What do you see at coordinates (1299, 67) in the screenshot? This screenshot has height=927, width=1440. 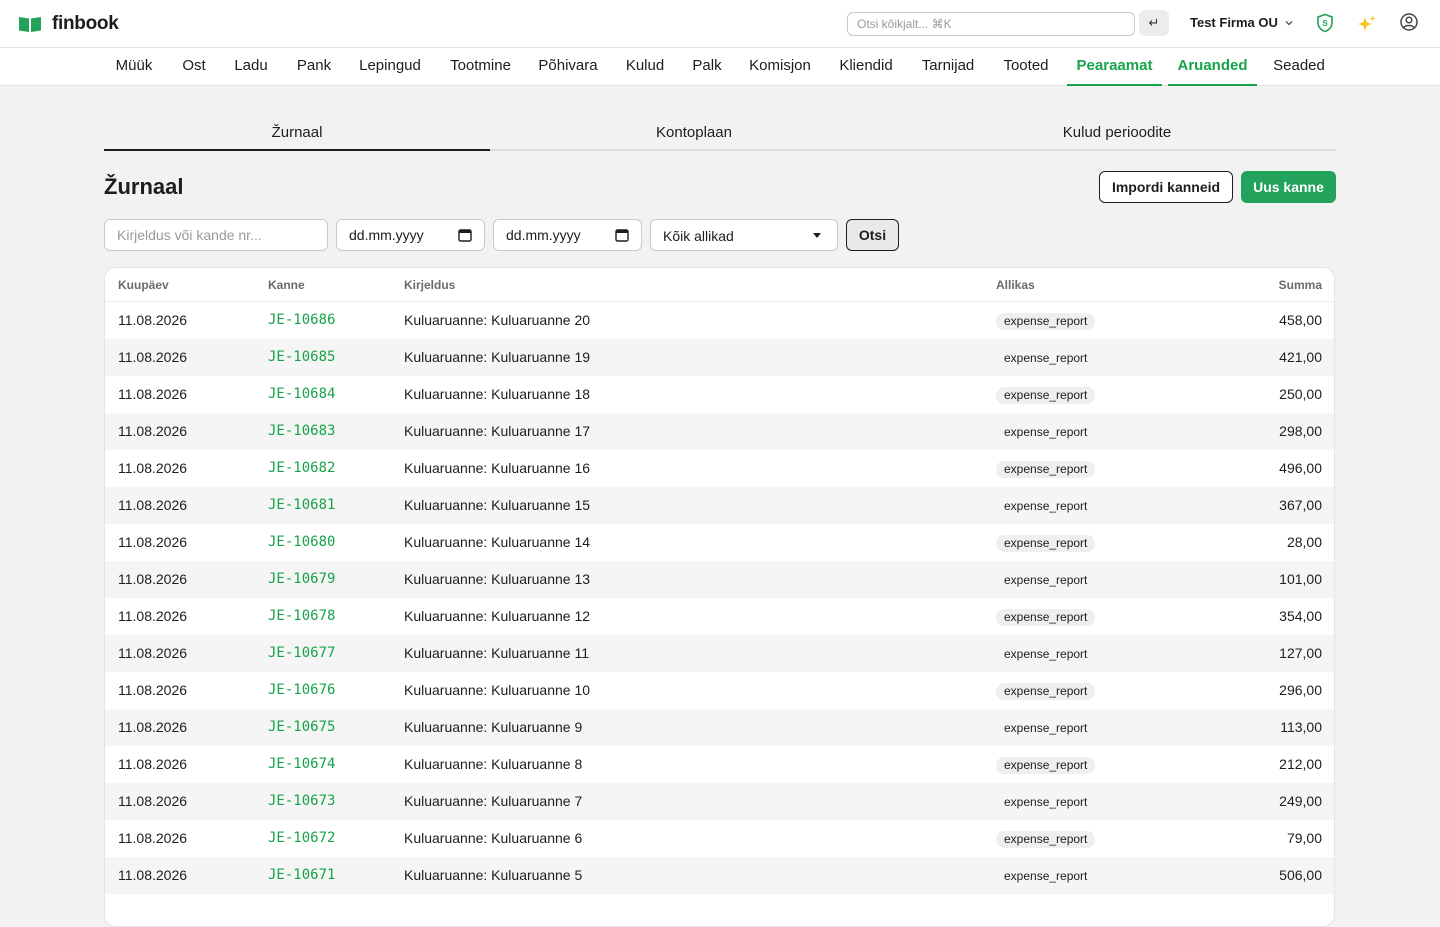 I see `nav-item-seaded: Seaded` at bounding box center [1299, 67].